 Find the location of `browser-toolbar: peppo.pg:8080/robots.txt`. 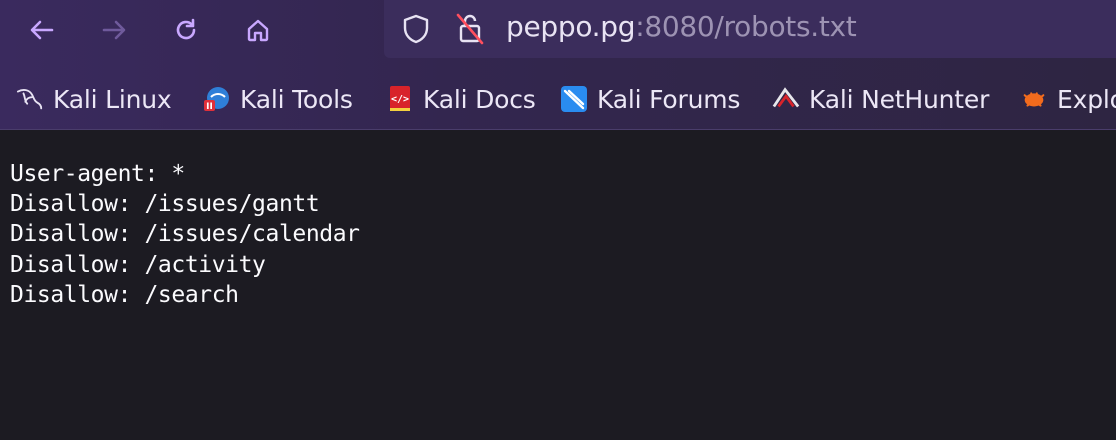

browser-toolbar: peppo.pg:8080/robots.txt is located at coordinates (558, 31).